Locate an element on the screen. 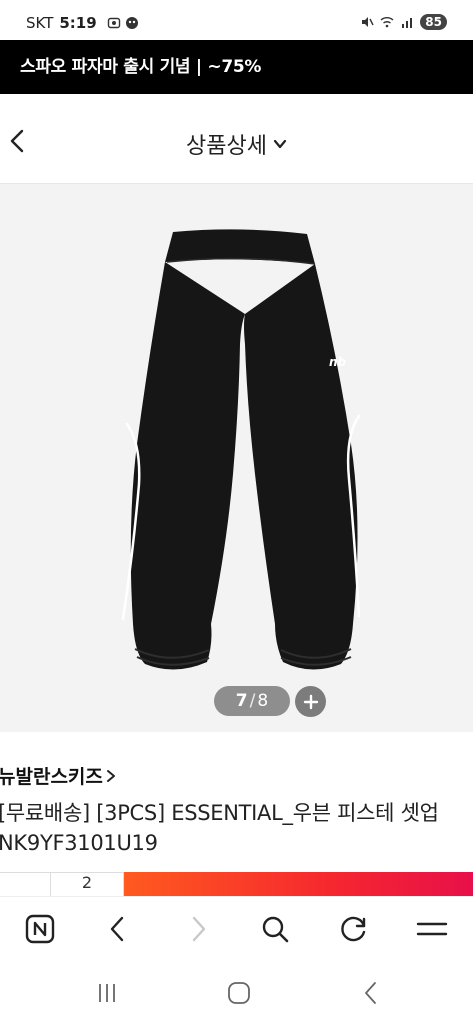 The image size is (473, 1024). system-back-button is located at coordinates (371, 993).